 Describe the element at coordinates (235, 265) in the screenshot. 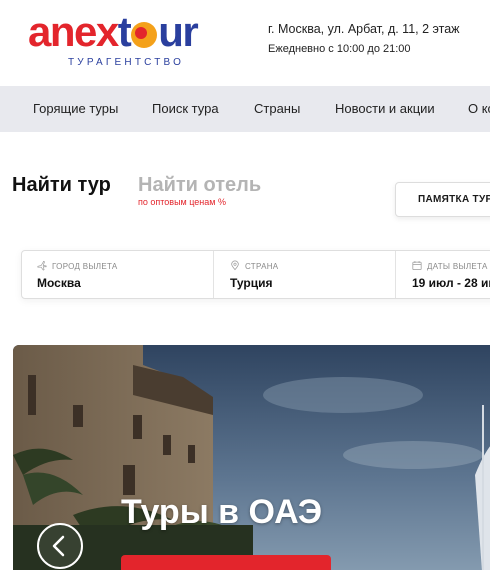

I see `location-pin-icon` at that location.